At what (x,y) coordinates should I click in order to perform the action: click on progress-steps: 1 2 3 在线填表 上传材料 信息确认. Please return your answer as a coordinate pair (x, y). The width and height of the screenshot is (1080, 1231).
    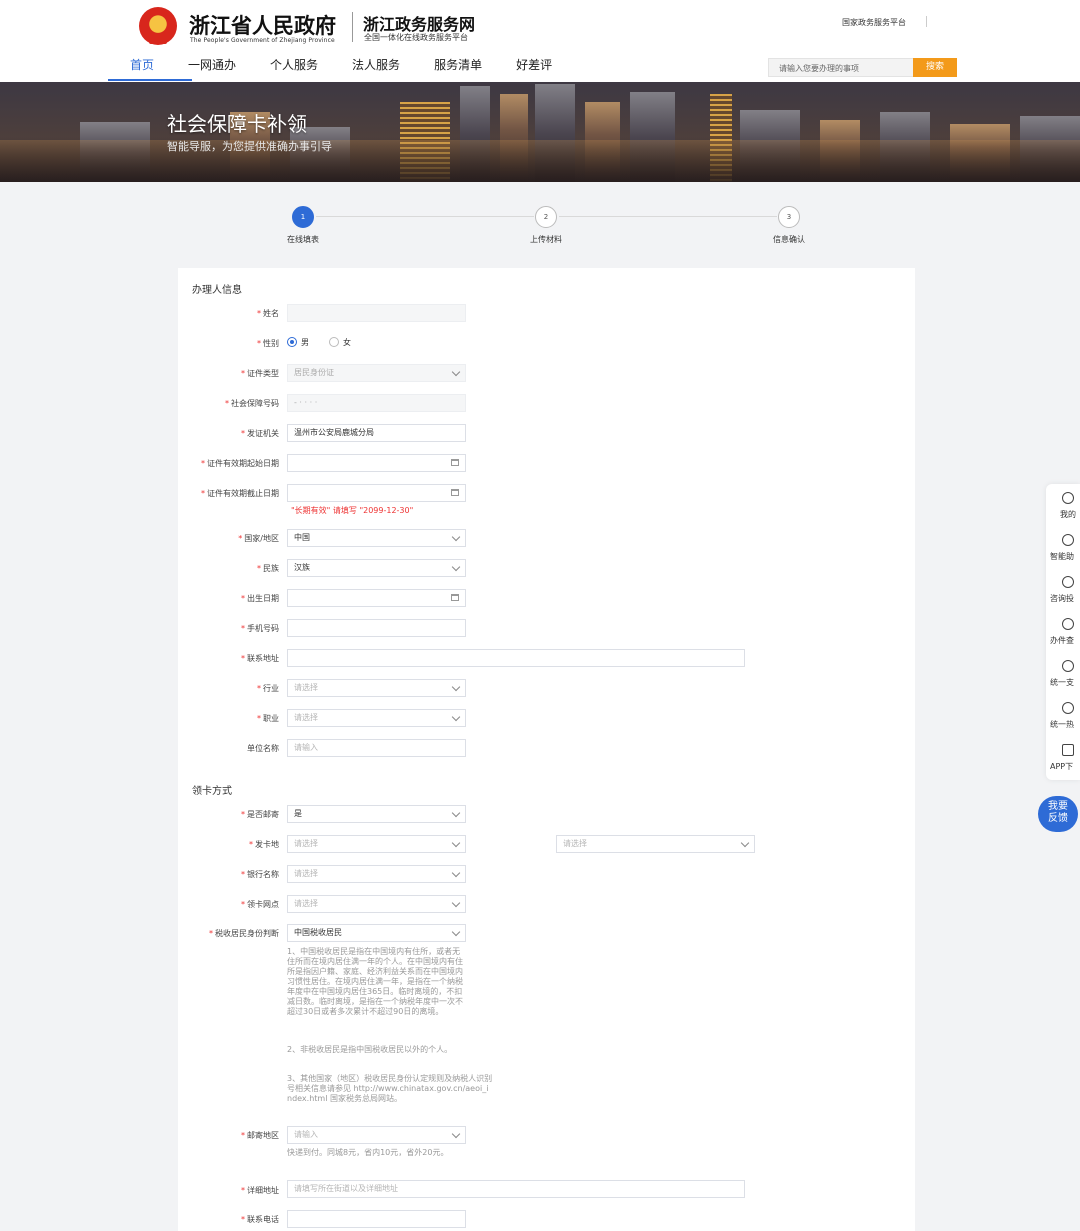
    Looking at the image, I should click on (540, 226).